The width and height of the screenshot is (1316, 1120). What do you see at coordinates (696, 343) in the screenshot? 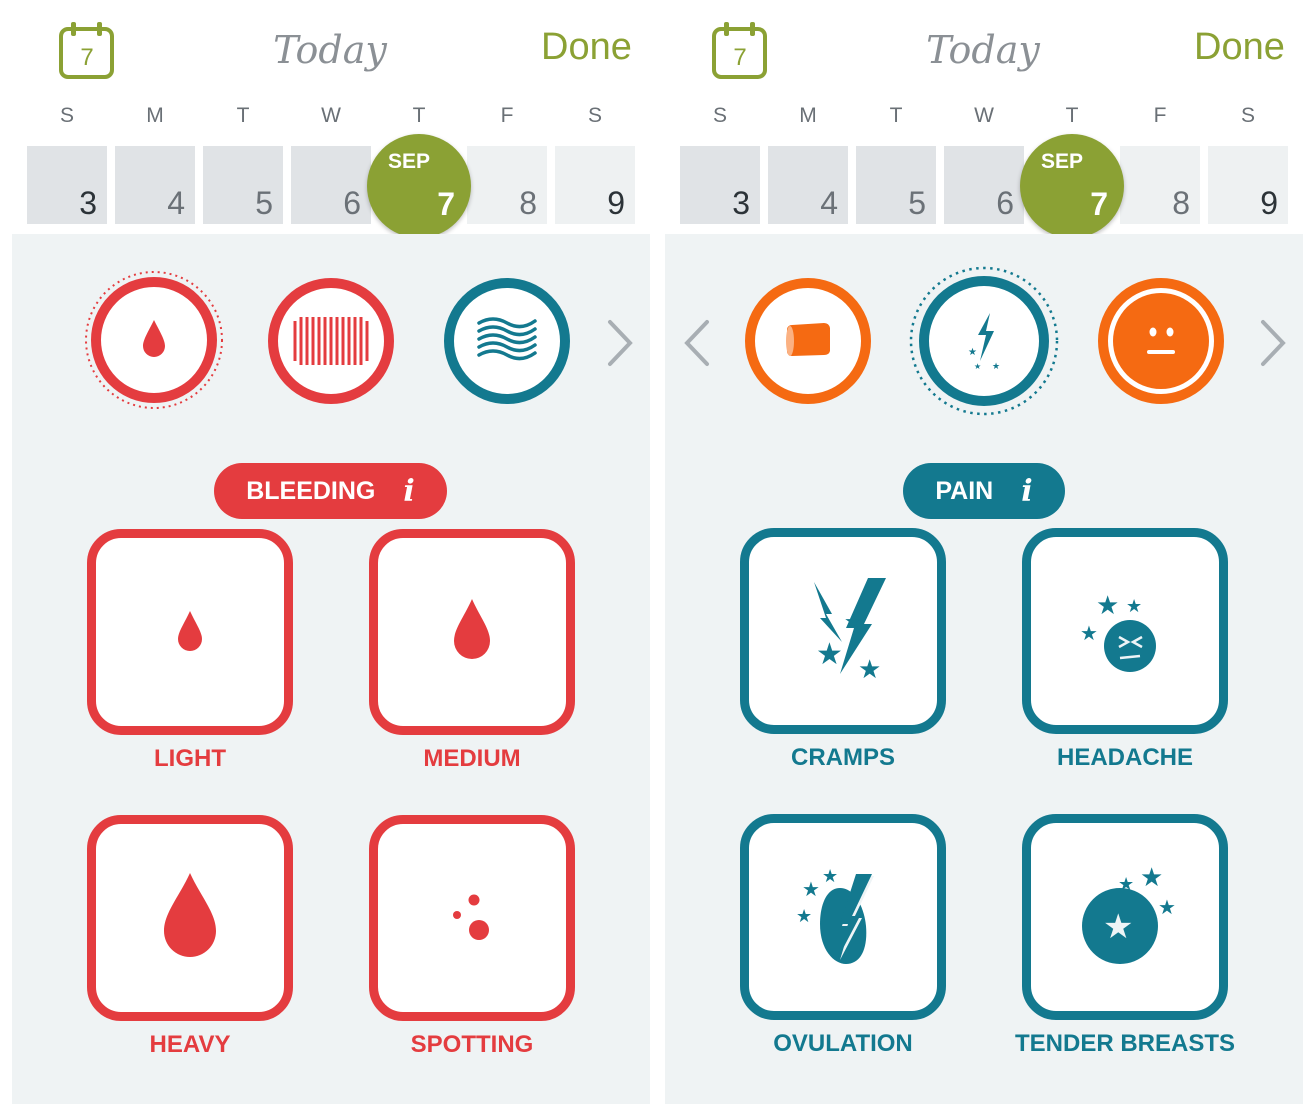
I see `chevron-left-icon` at bounding box center [696, 343].